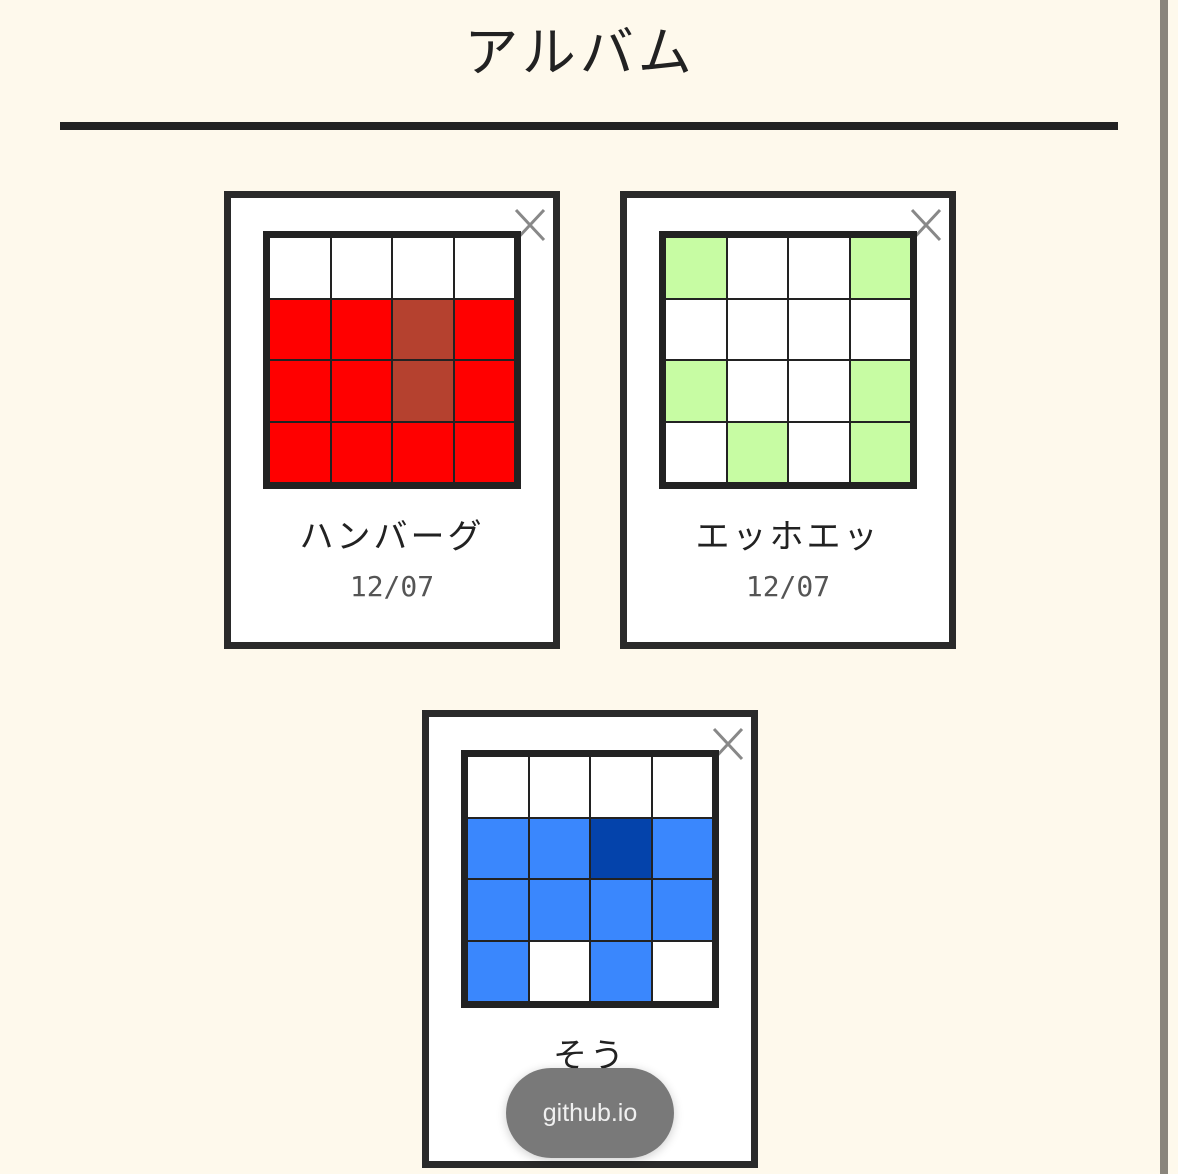 Image resolution: width=1178 pixels, height=1174 pixels. I want to click on site-domain-toast: github.io, so click(590, 1113).